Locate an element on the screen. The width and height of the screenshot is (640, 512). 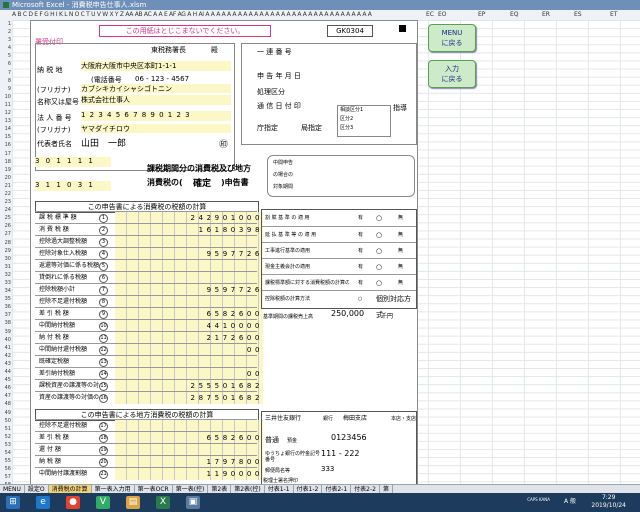
row-header: 39 is located at coordinates (6, 332).